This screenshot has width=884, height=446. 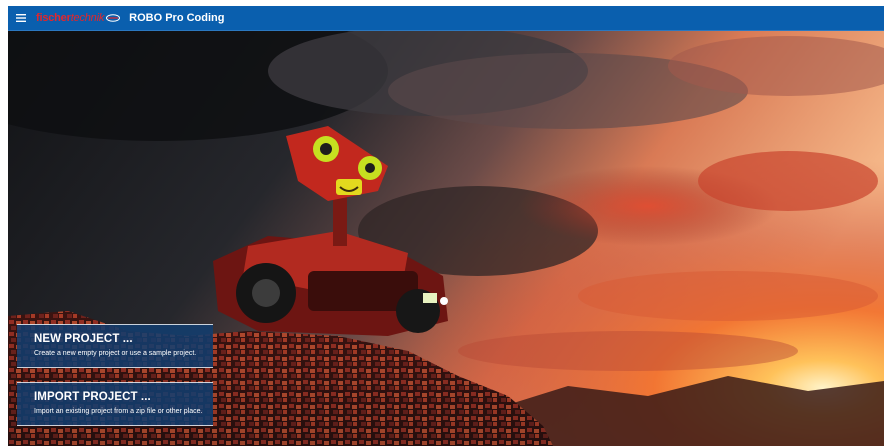 What do you see at coordinates (87, 18) in the screenshot?
I see `logo-text-technik: technik` at bounding box center [87, 18].